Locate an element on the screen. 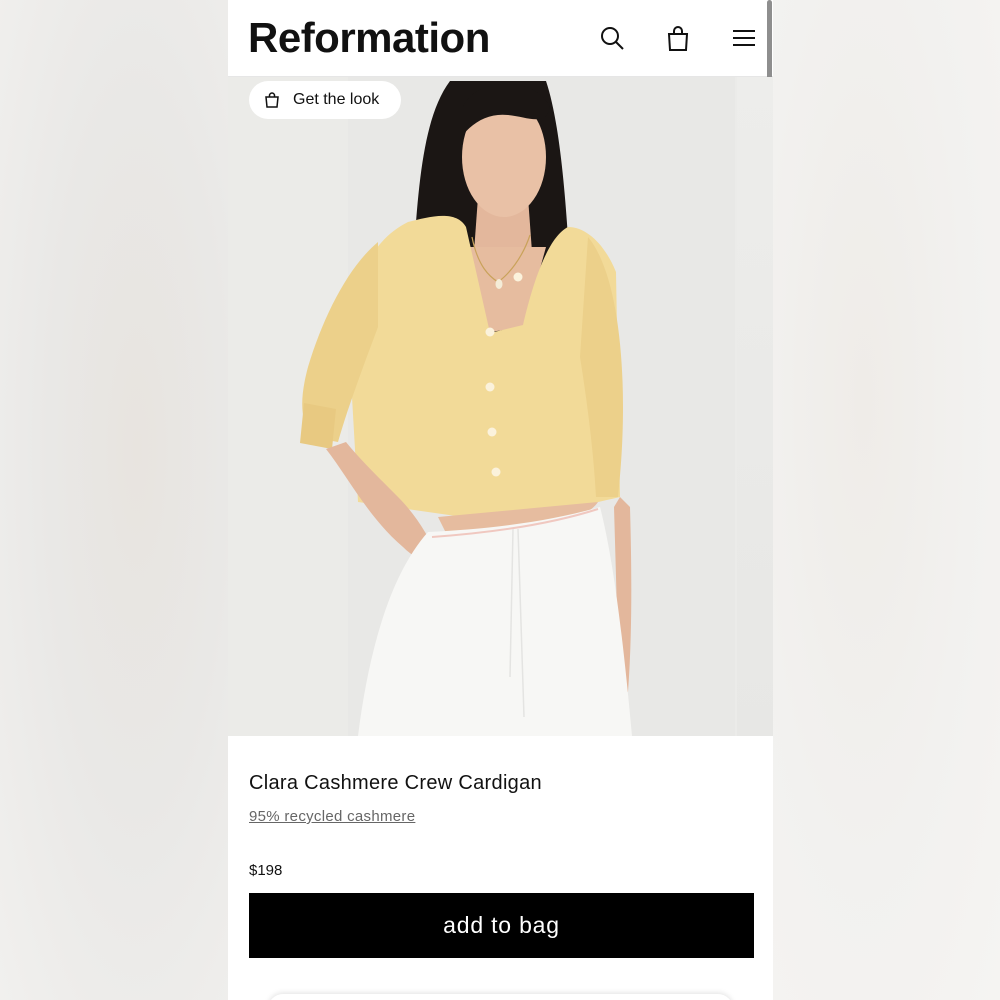 This screenshot has height=1000, width=1000. product-title: Clara Cashmere Crew Cardigan is located at coordinates (395, 783).